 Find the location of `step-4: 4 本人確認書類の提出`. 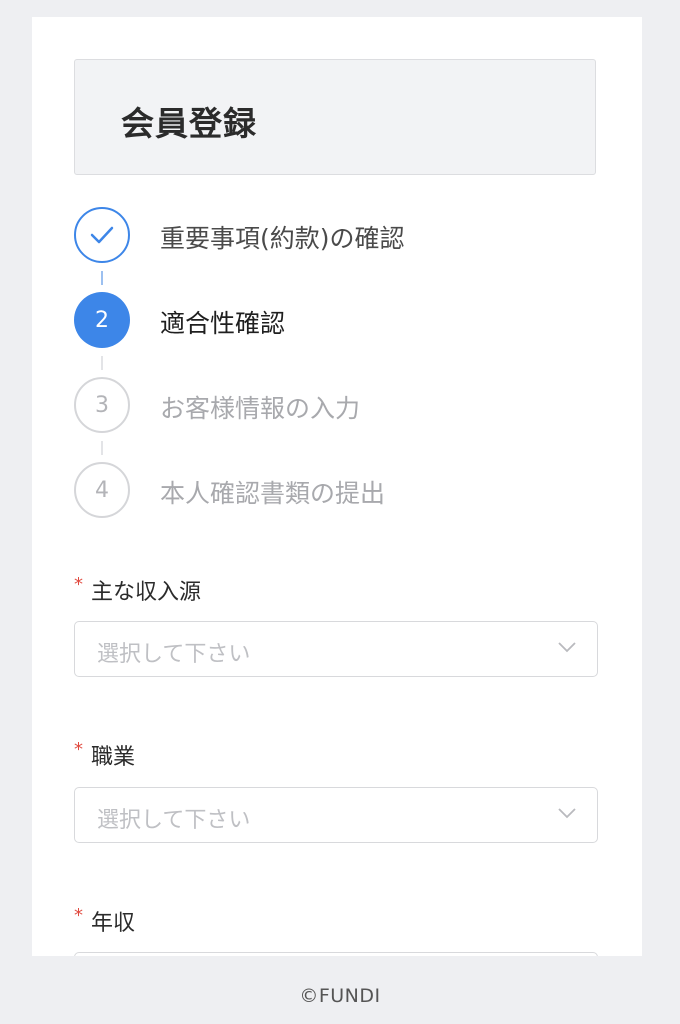

step-4: 4 本人確認書類の提出 is located at coordinates (339, 491).